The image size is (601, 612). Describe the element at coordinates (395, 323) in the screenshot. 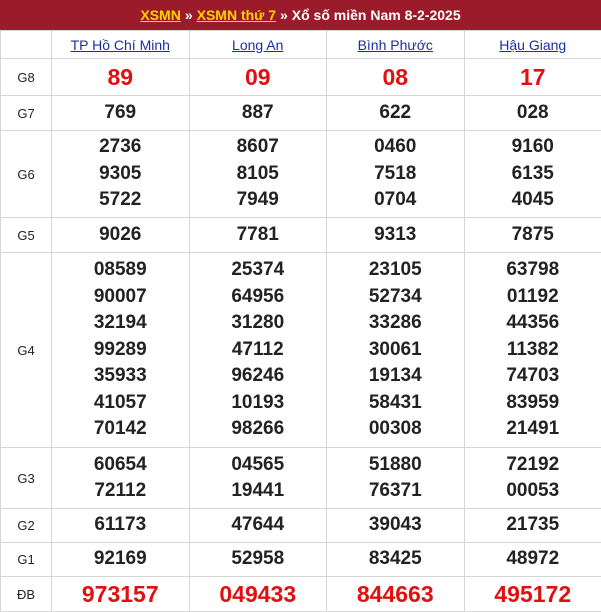

I see `prize-number: 33286` at that location.